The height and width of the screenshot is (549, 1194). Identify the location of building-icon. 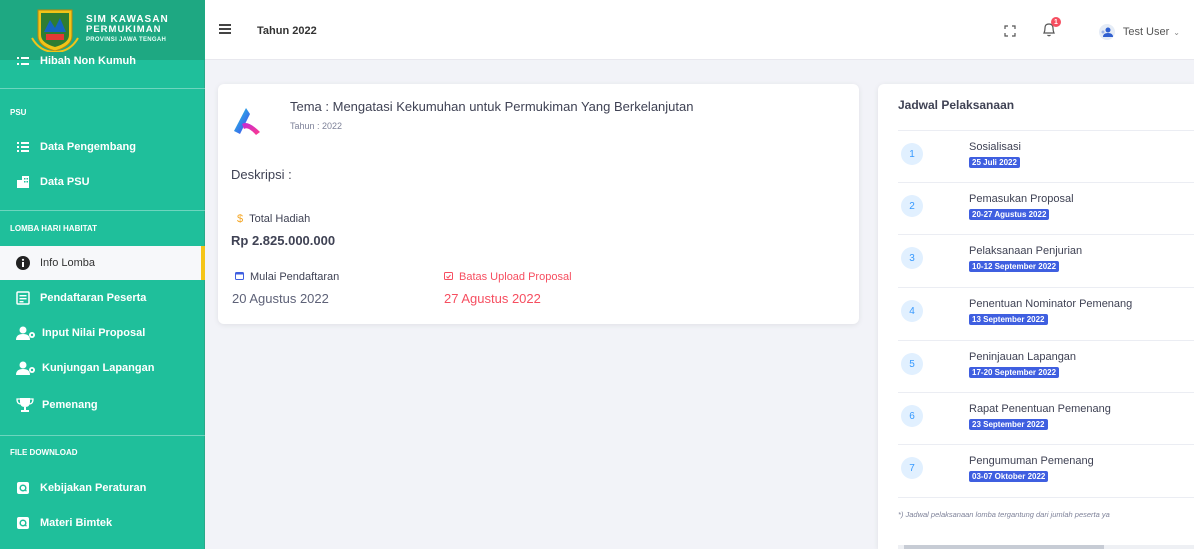
(23, 182).